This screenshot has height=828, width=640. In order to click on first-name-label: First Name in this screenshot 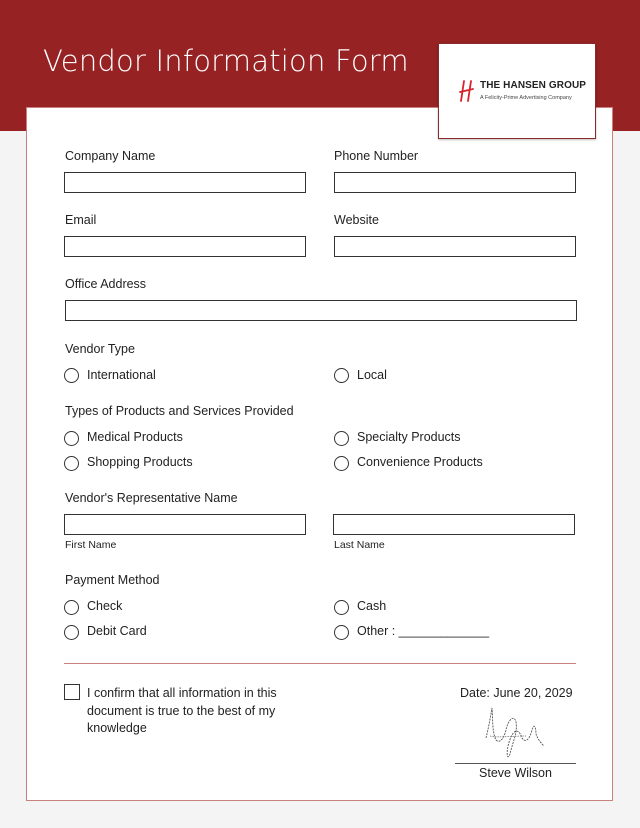, I will do `click(91, 545)`.